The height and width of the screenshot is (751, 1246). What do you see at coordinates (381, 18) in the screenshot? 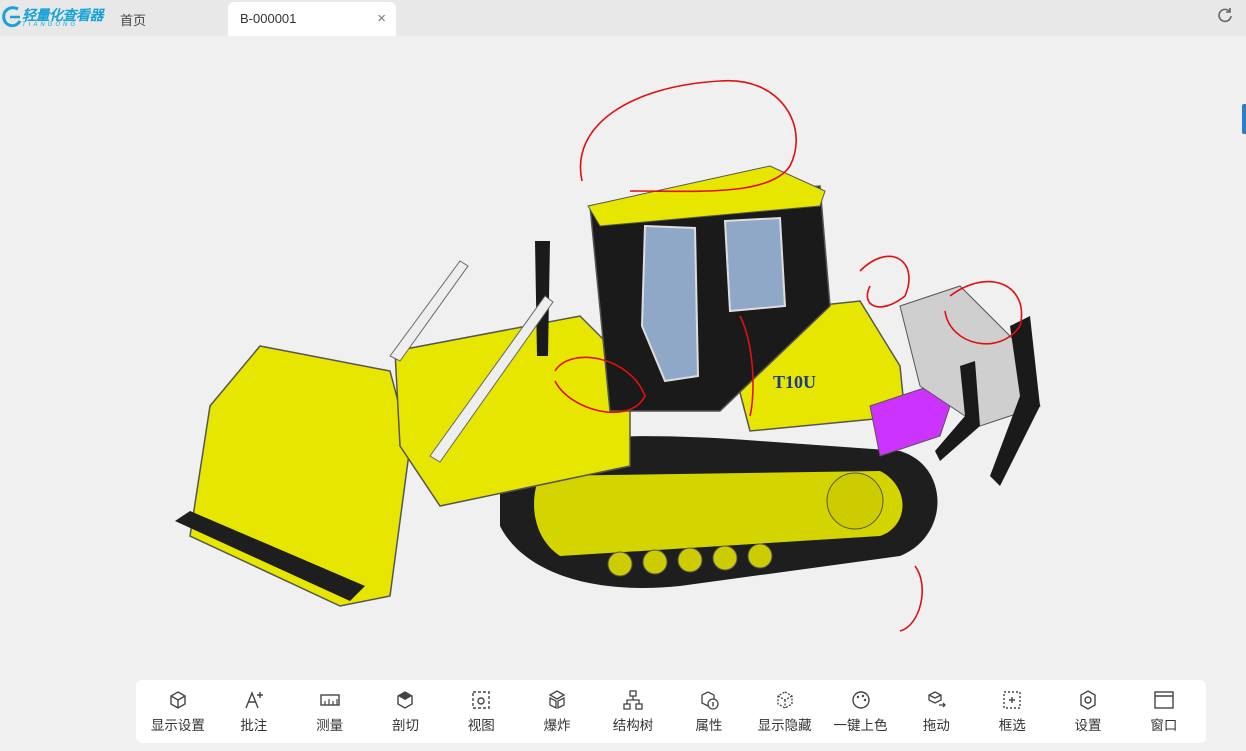
I see `close-icon: ×` at bounding box center [381, 18].